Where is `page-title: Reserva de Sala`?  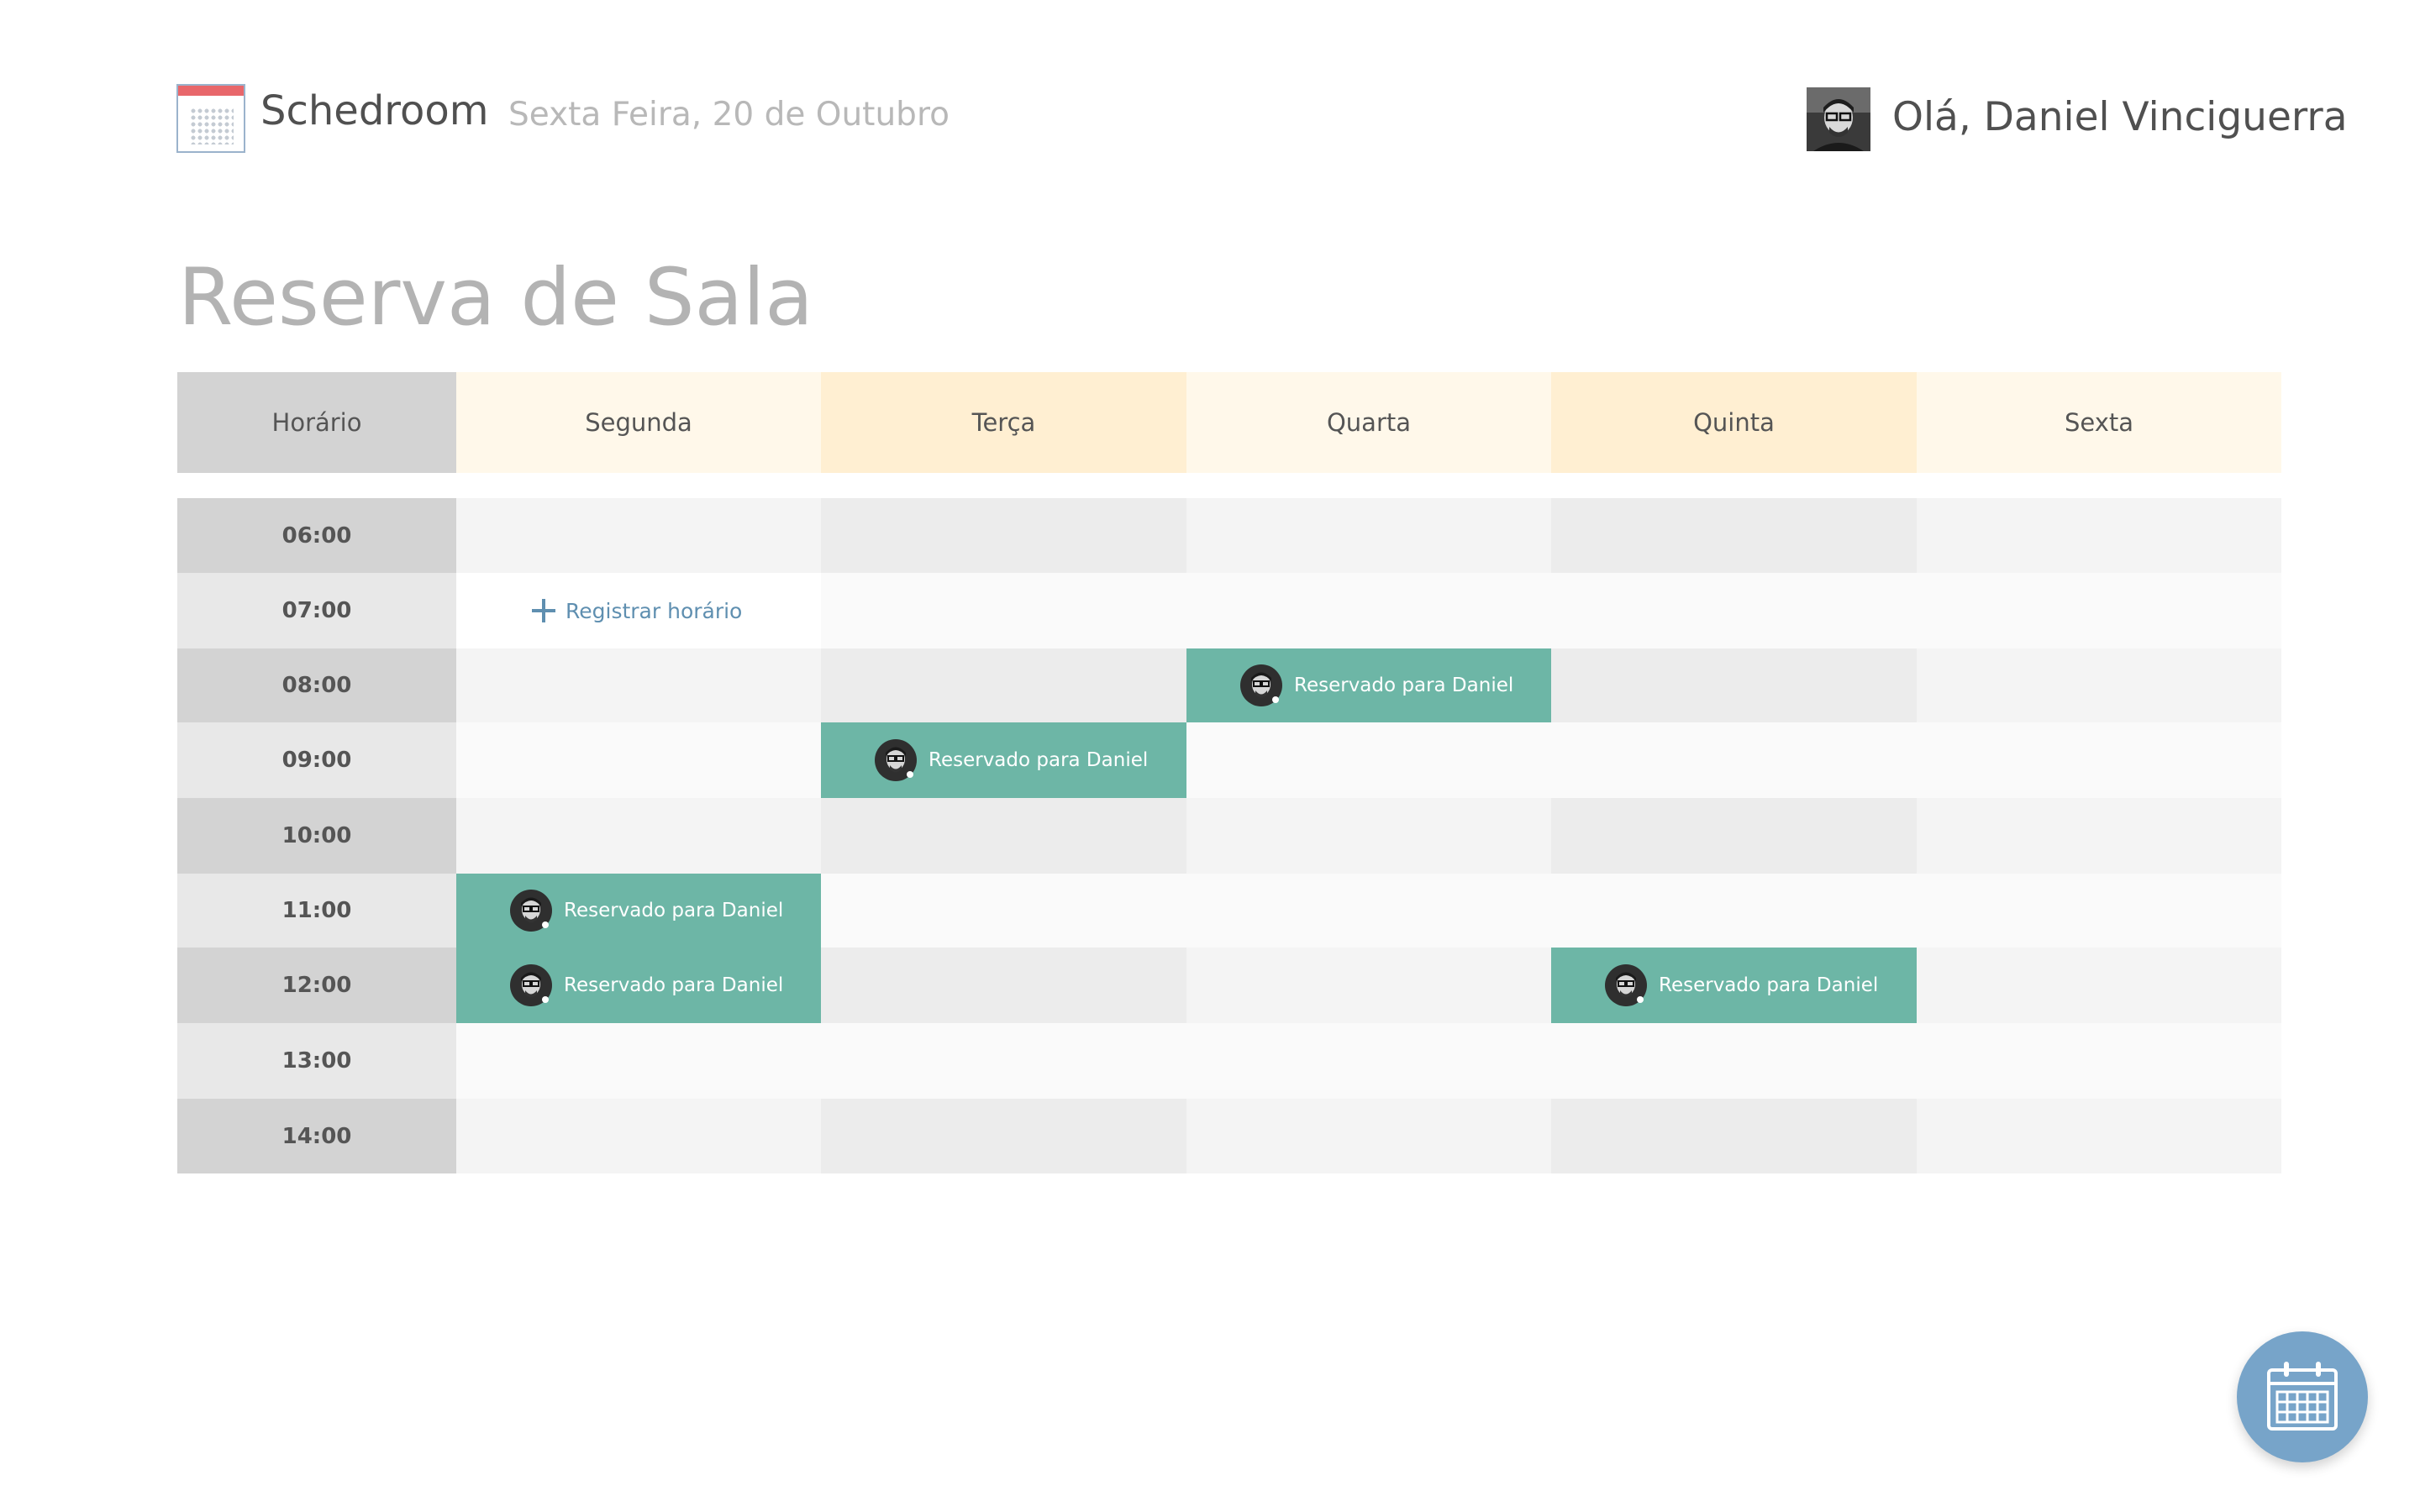 page-title: Reserva de Sala is located at coordinates (496, 298).